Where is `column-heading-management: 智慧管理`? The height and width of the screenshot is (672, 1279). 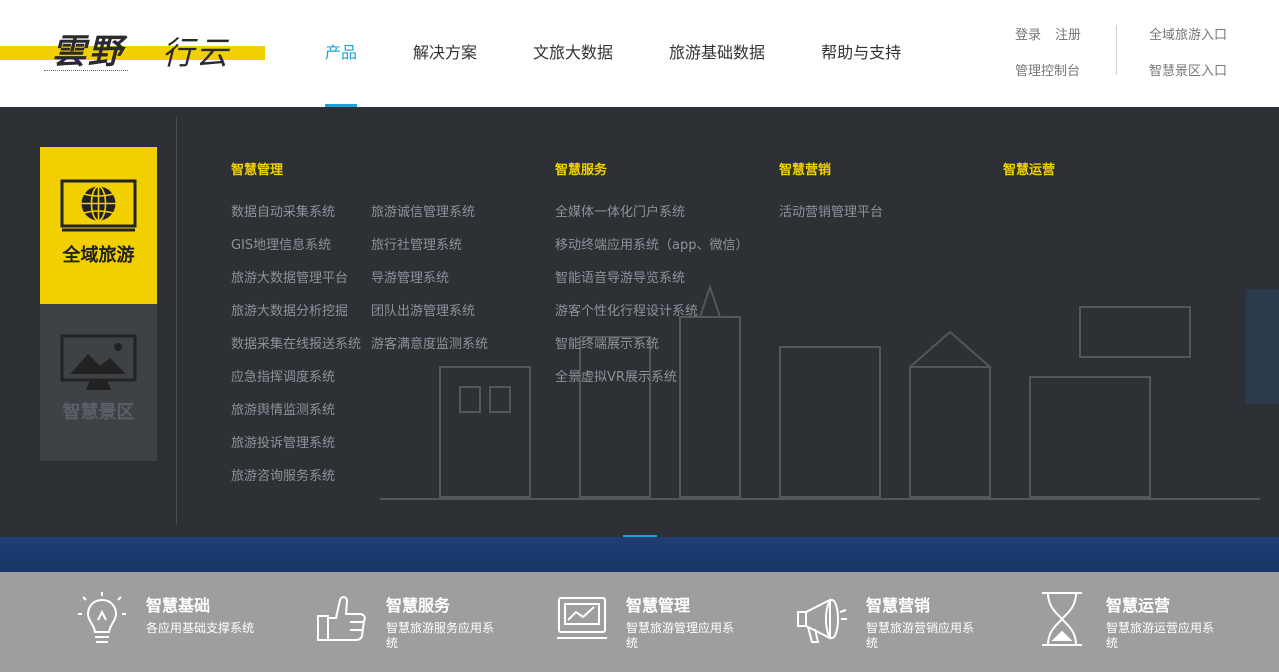
column-heading-management: 智慧管理 is located at coordinates (257, 170).